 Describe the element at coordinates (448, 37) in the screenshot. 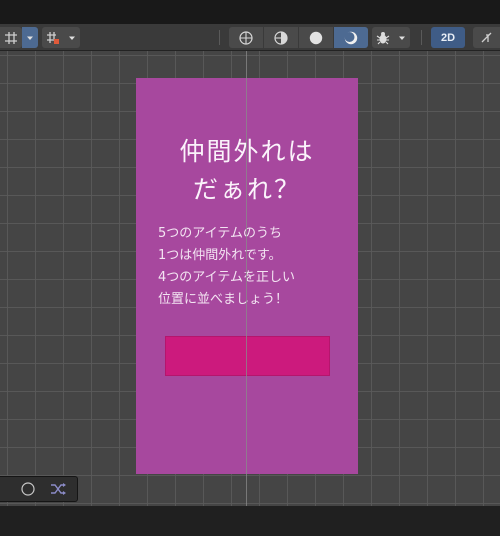

I see `2d-mode-toggle: 2D` at that location.